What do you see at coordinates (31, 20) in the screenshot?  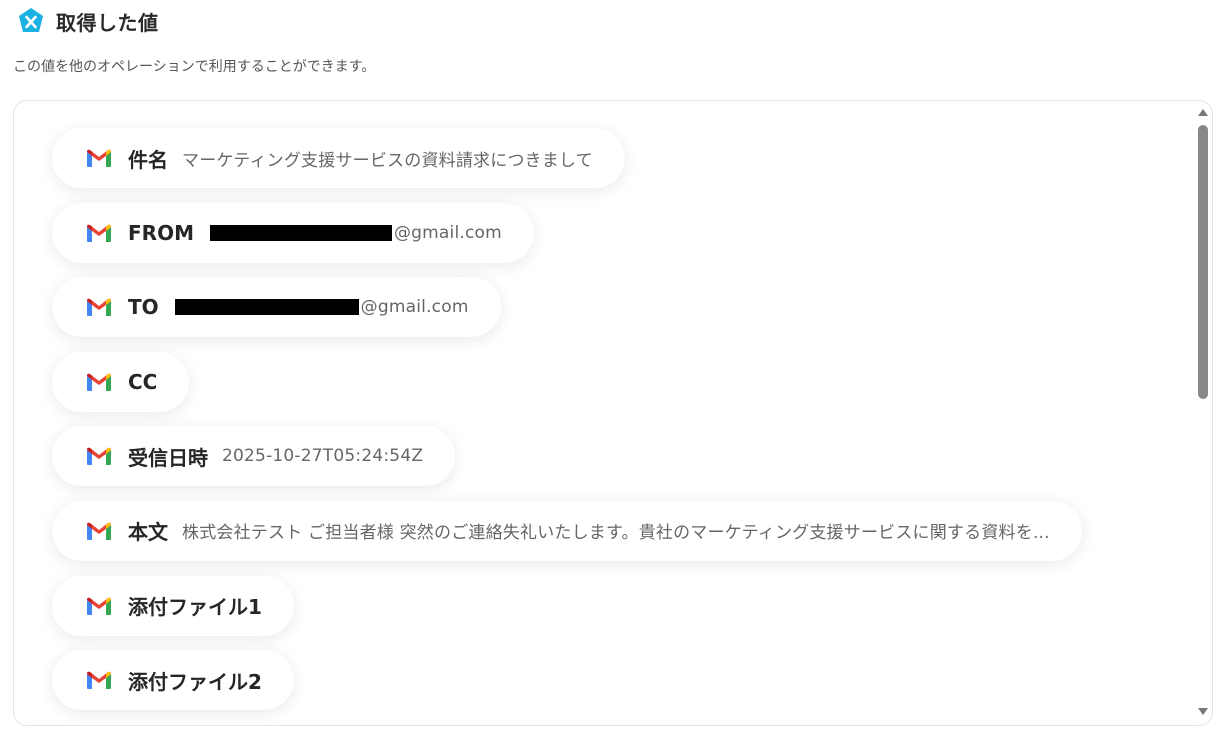 I see `yoom-x-icon` at bounding box center [31, 20].